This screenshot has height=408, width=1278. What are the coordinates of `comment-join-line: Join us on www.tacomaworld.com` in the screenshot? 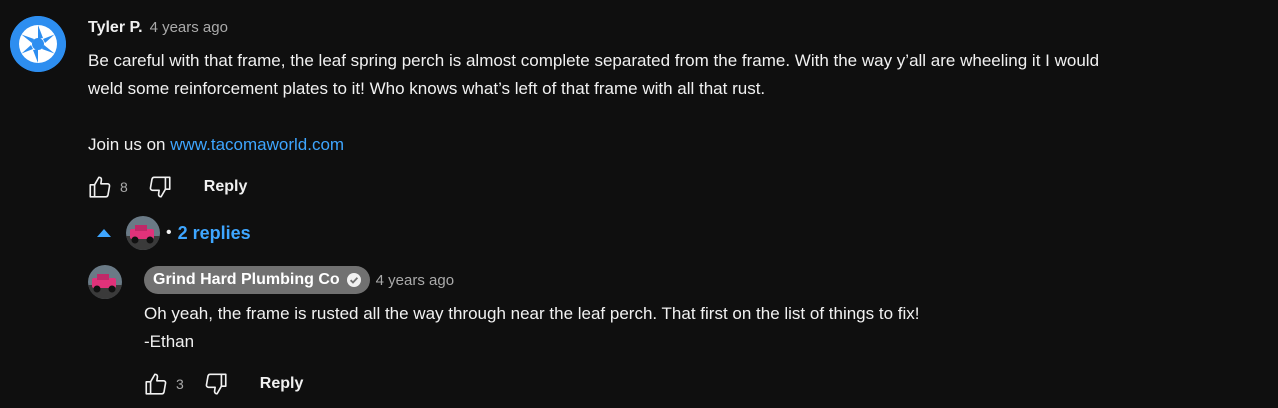 It's located at (216, 145).